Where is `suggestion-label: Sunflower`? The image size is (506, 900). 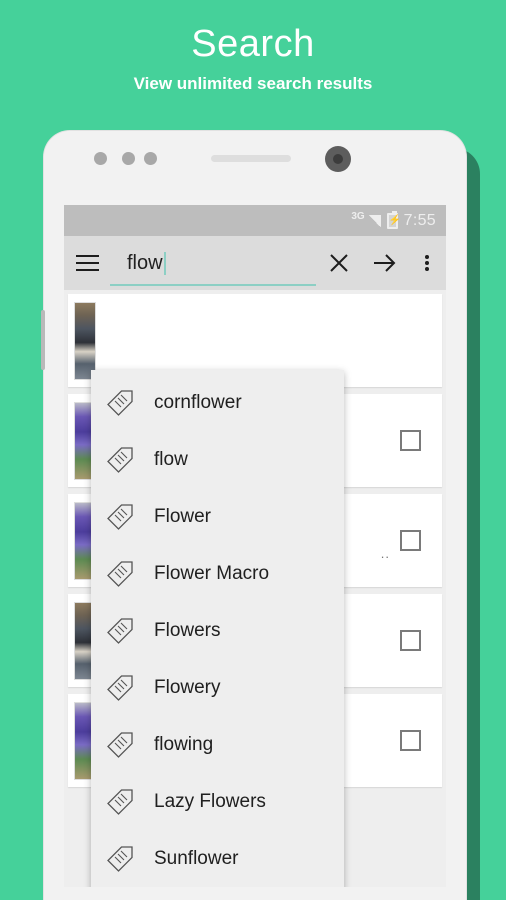
suggestion-label: Sunflower is located at coordinates (196, 858).